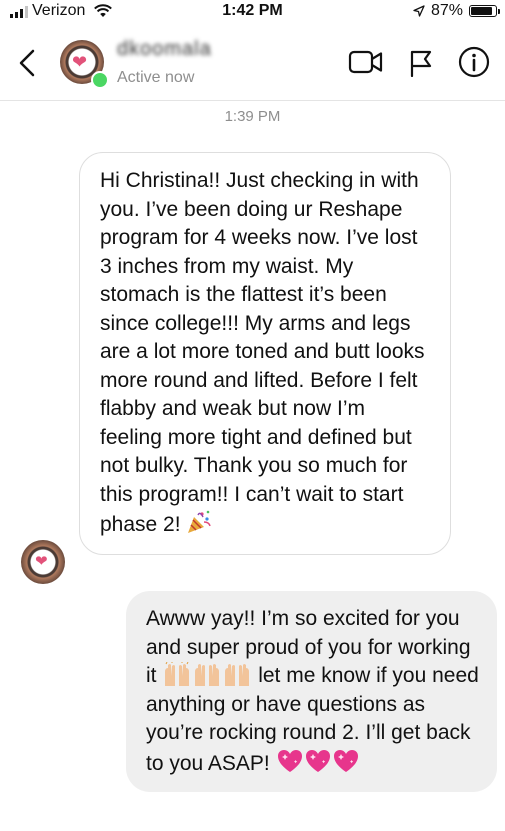 The image size is (505, 831). What do you see at coordinates (366, 62) in the screenshot?
I see `video-camera-icon` at bounding box center [366, 62].